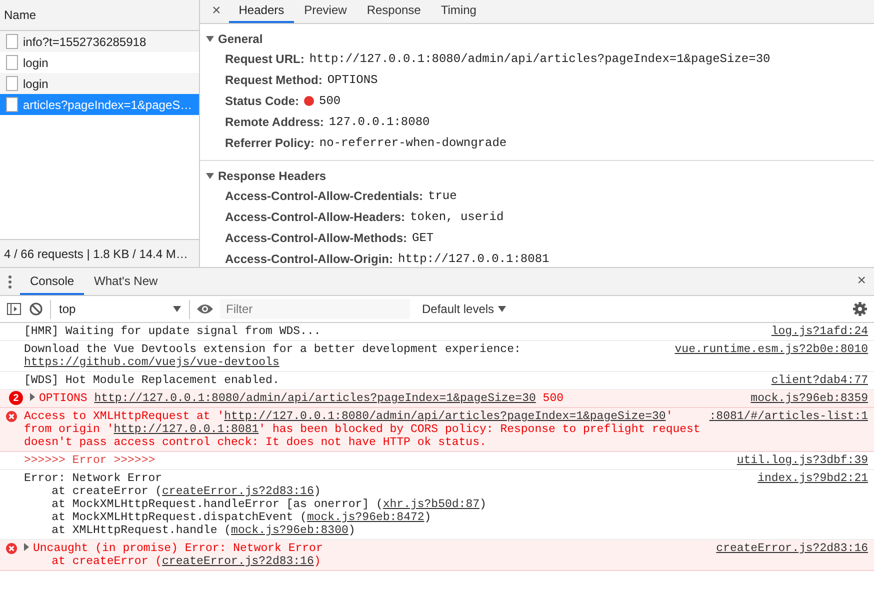 This screenshot has height=592, width=874. Describe the element at coordinates (14, 309) in the screenshot. I see `sidebar-toggle-icon` at that location.